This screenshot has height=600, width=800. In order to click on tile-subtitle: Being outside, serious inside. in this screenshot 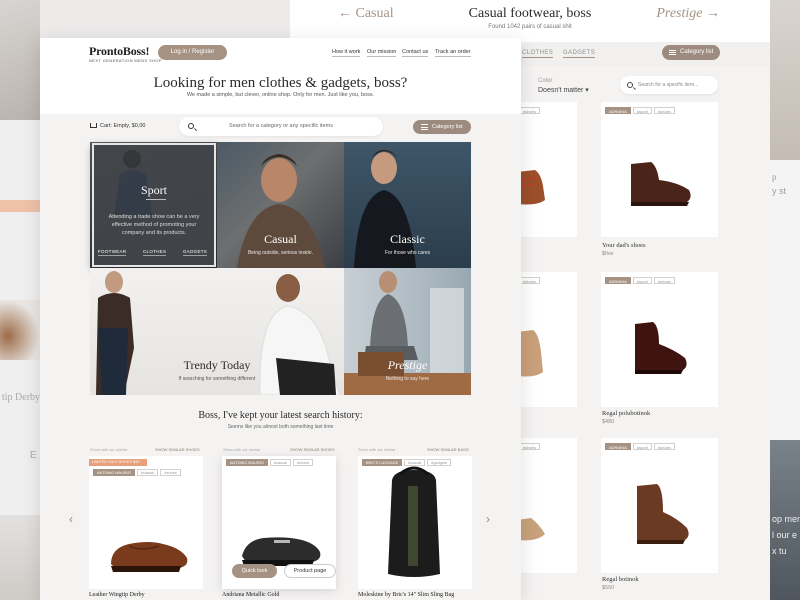, I will do `click(280, 253)`.